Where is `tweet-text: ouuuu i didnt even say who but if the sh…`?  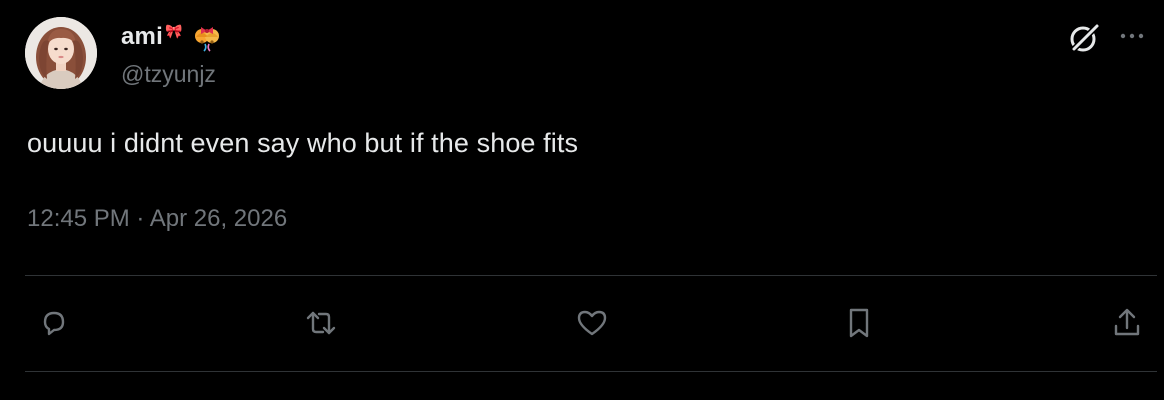
tweet-text: ouuuu i didnt even say who but if the sh… is located at coordinates (303, 143).